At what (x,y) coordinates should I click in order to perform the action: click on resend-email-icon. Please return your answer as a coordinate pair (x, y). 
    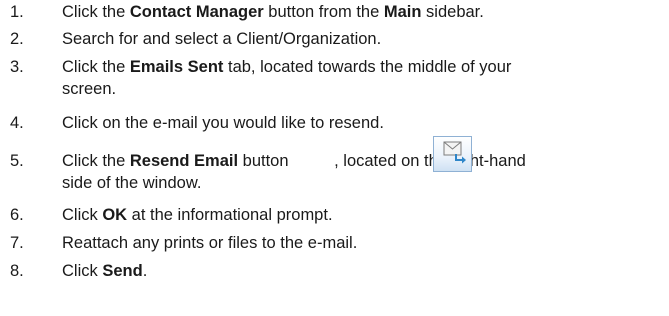
    Looking at the image, I should click on (452, 154).